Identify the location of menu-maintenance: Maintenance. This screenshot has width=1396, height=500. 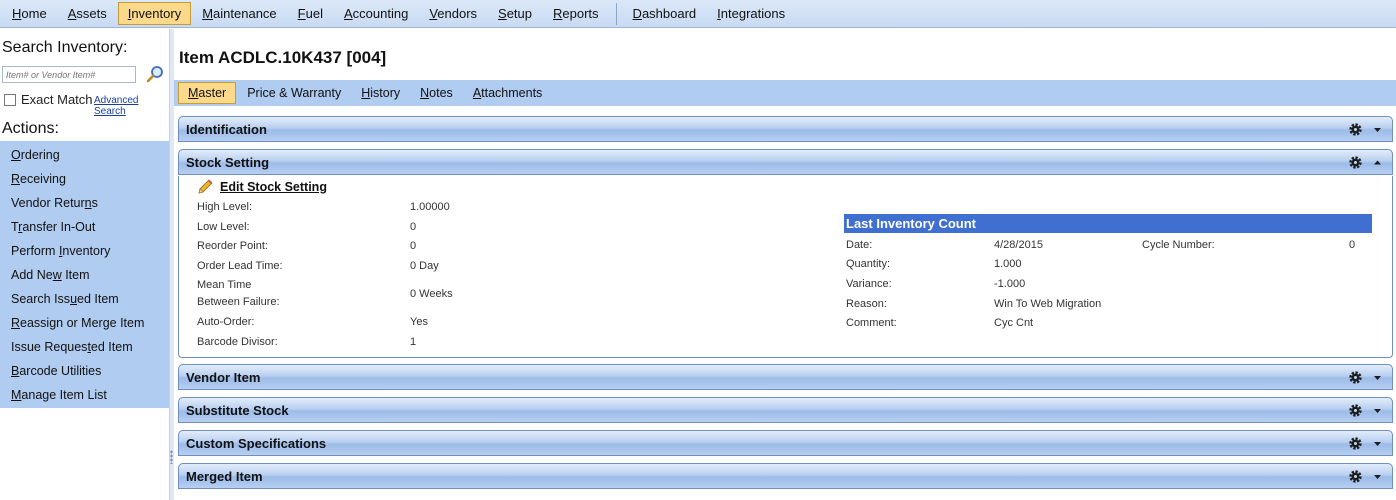
(239, 13).